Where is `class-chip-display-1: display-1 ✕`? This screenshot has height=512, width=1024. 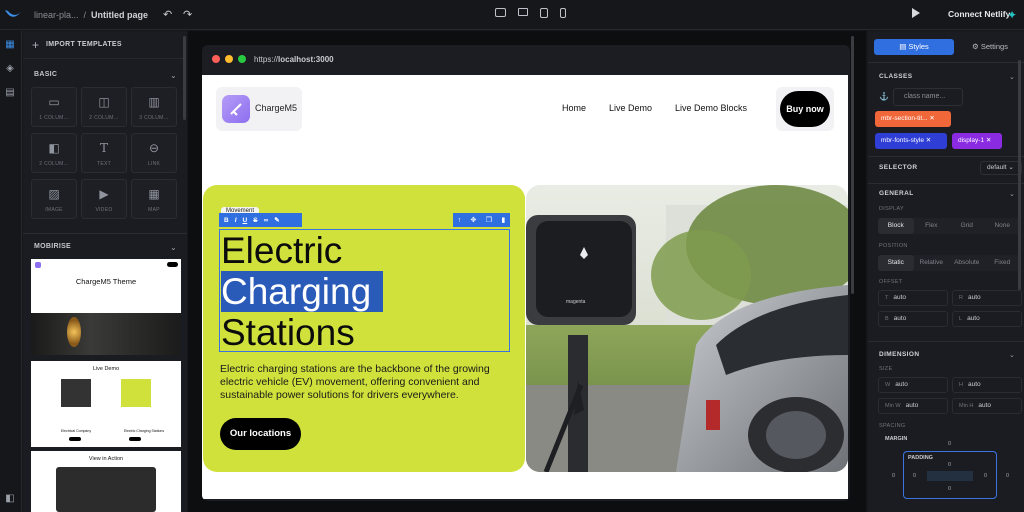 class-chip-display-1: display-1 ✕ is located at coordinates (977, 141).